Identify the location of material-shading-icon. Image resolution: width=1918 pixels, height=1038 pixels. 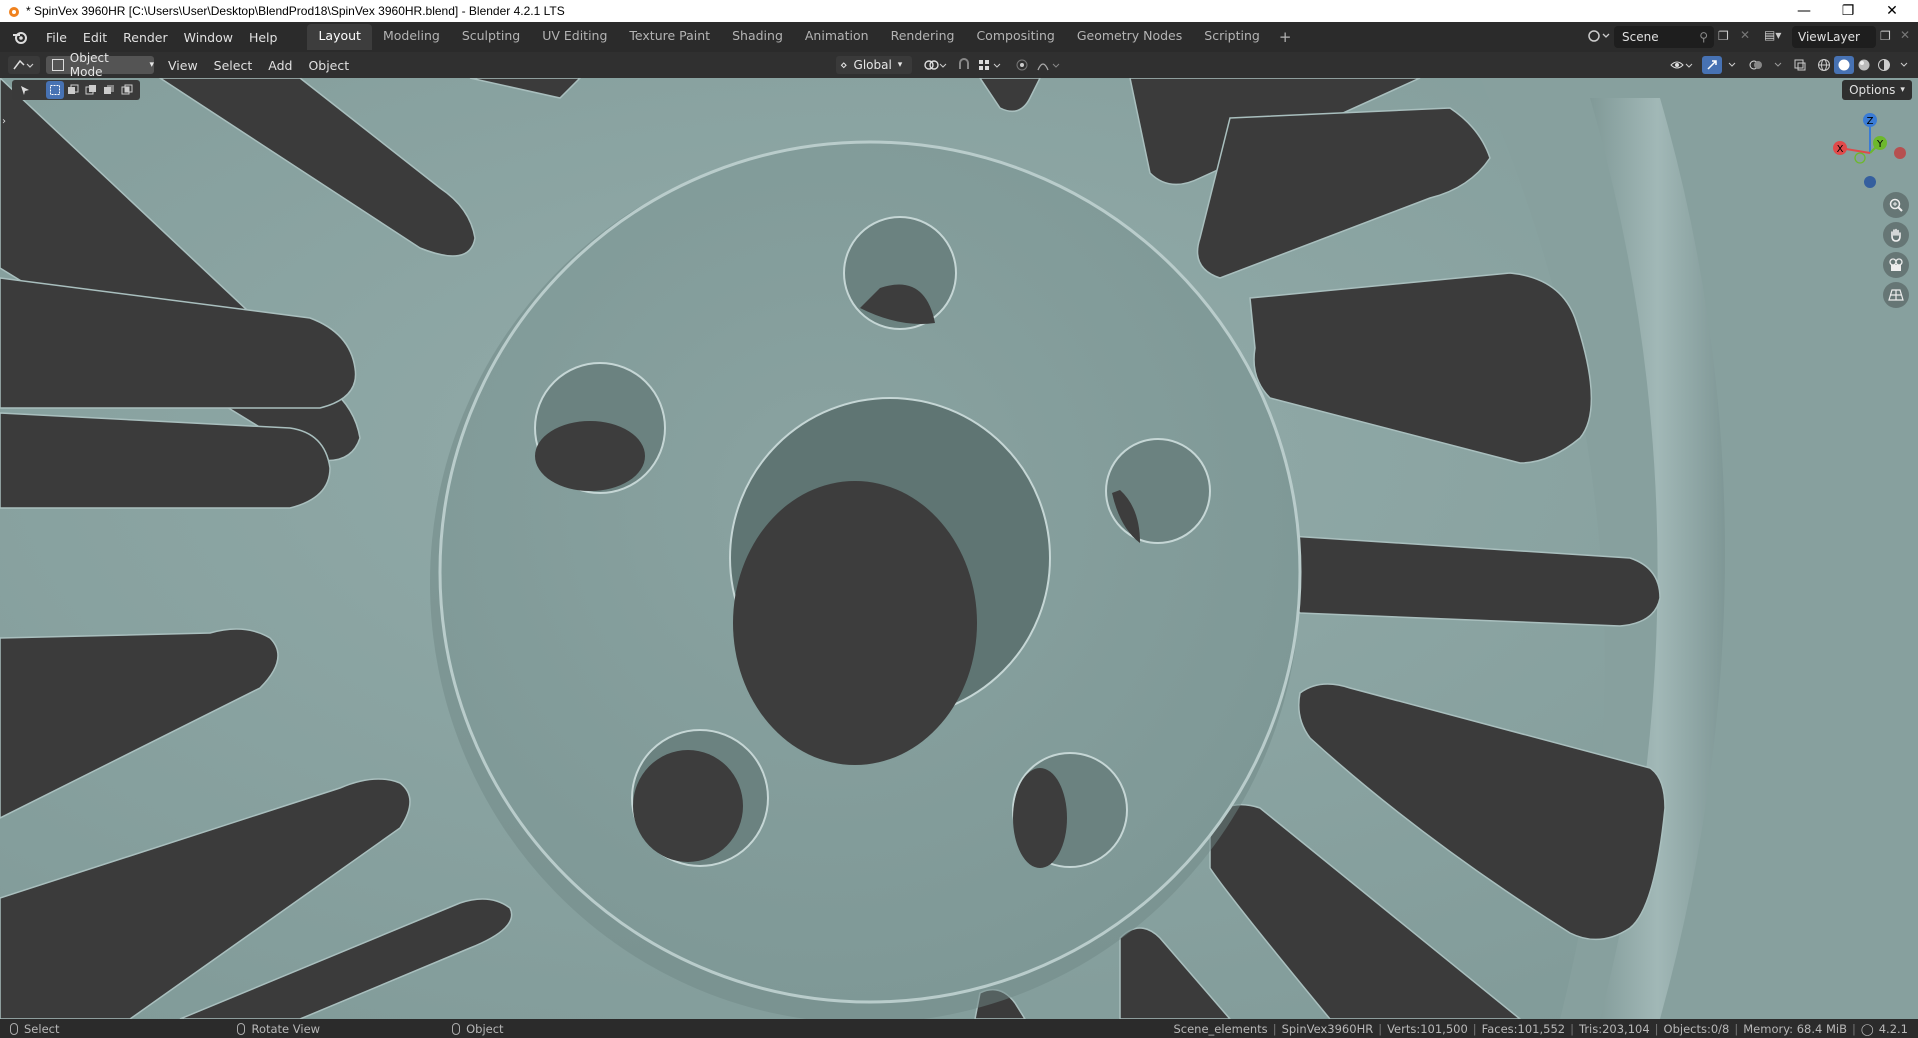
(1864, 65).